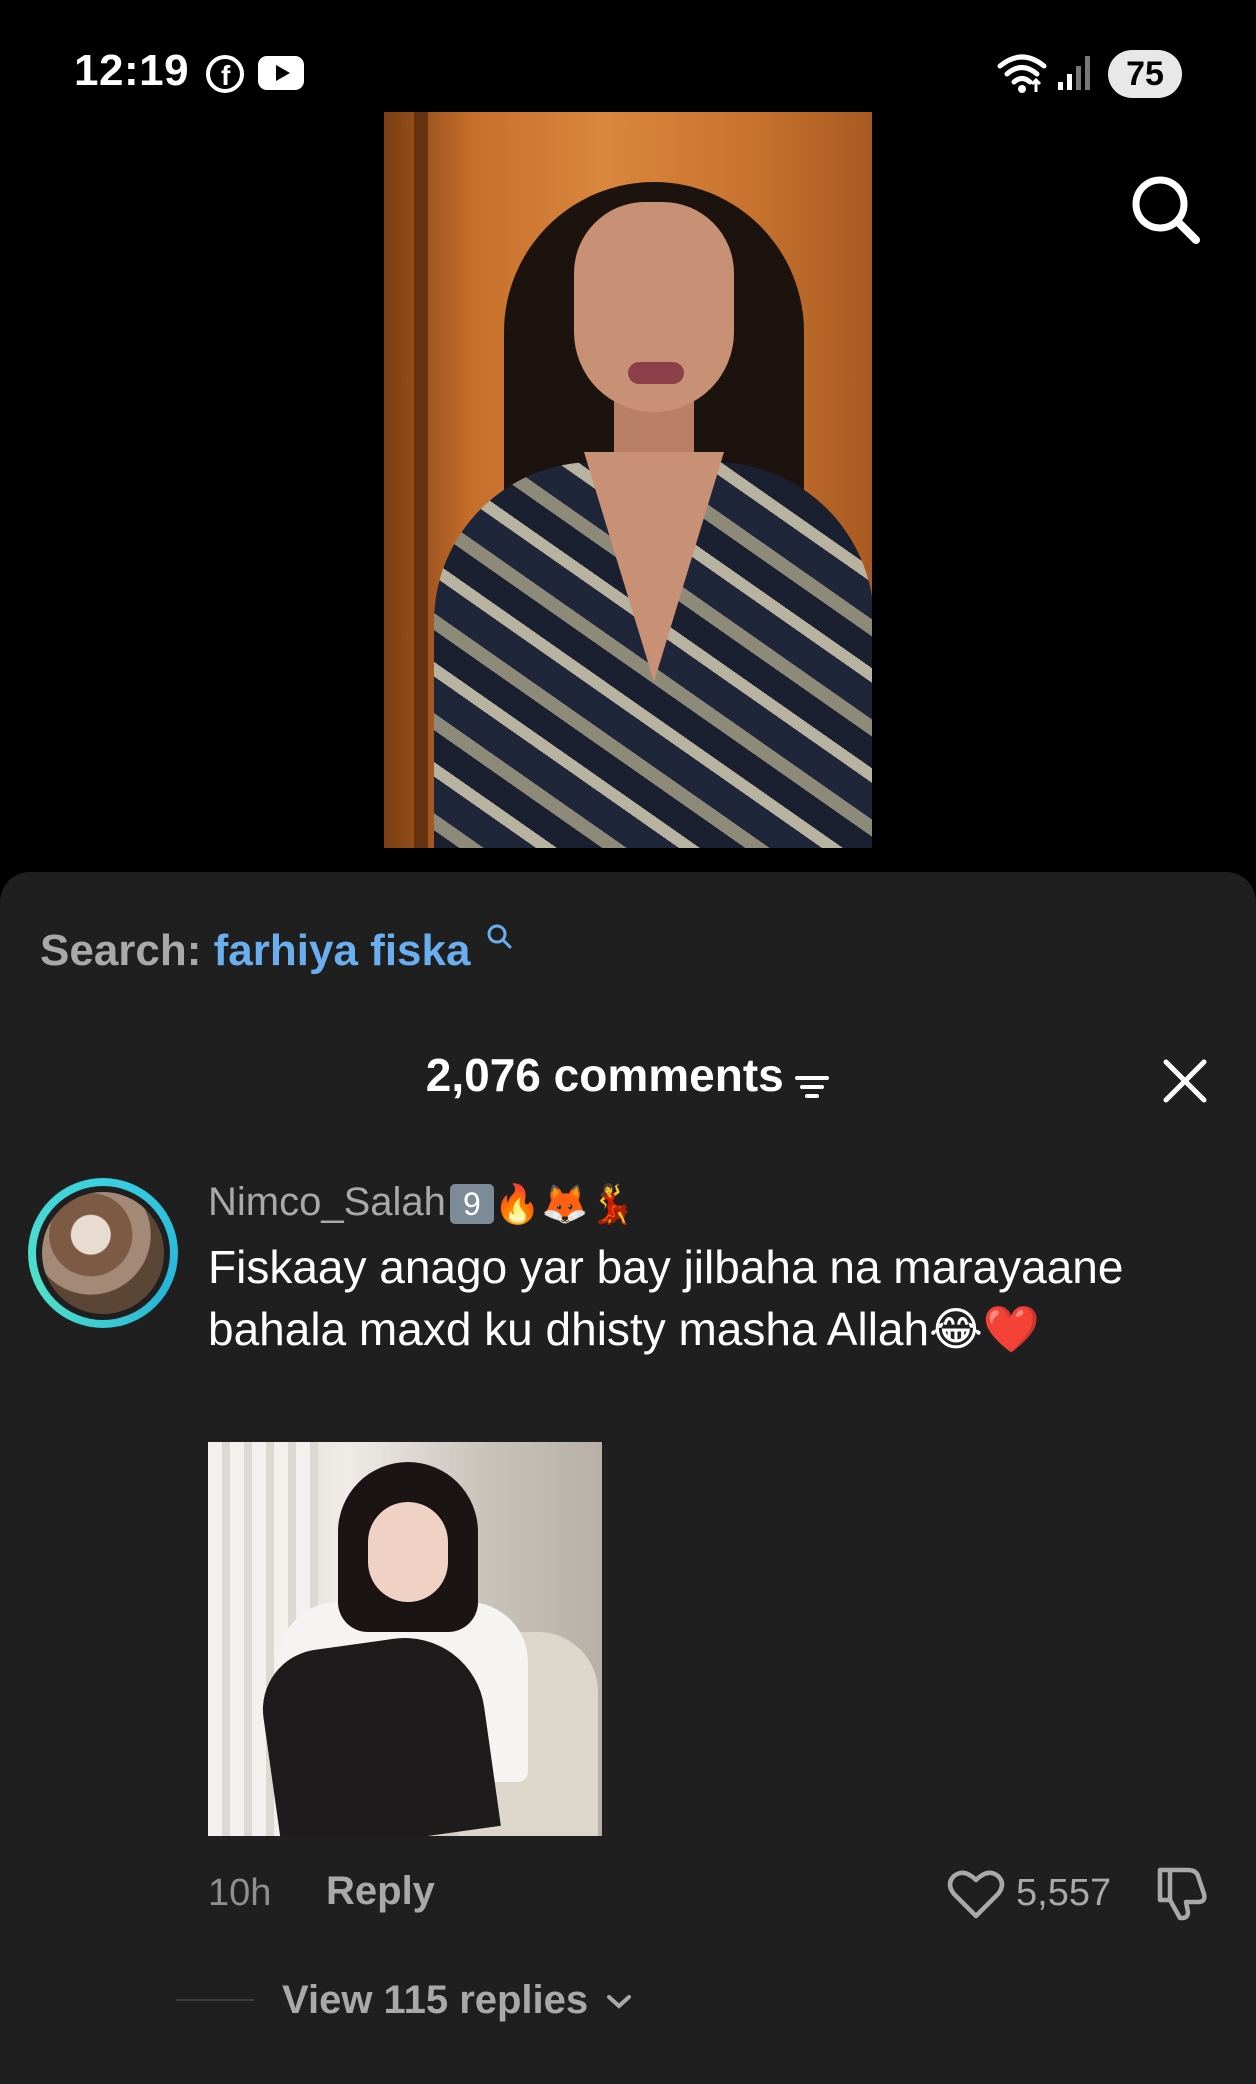  What do you see at coordinates (121, 950) in the screenshot?
I see `search-prefix: Search:` at bounding box center [121, 950].